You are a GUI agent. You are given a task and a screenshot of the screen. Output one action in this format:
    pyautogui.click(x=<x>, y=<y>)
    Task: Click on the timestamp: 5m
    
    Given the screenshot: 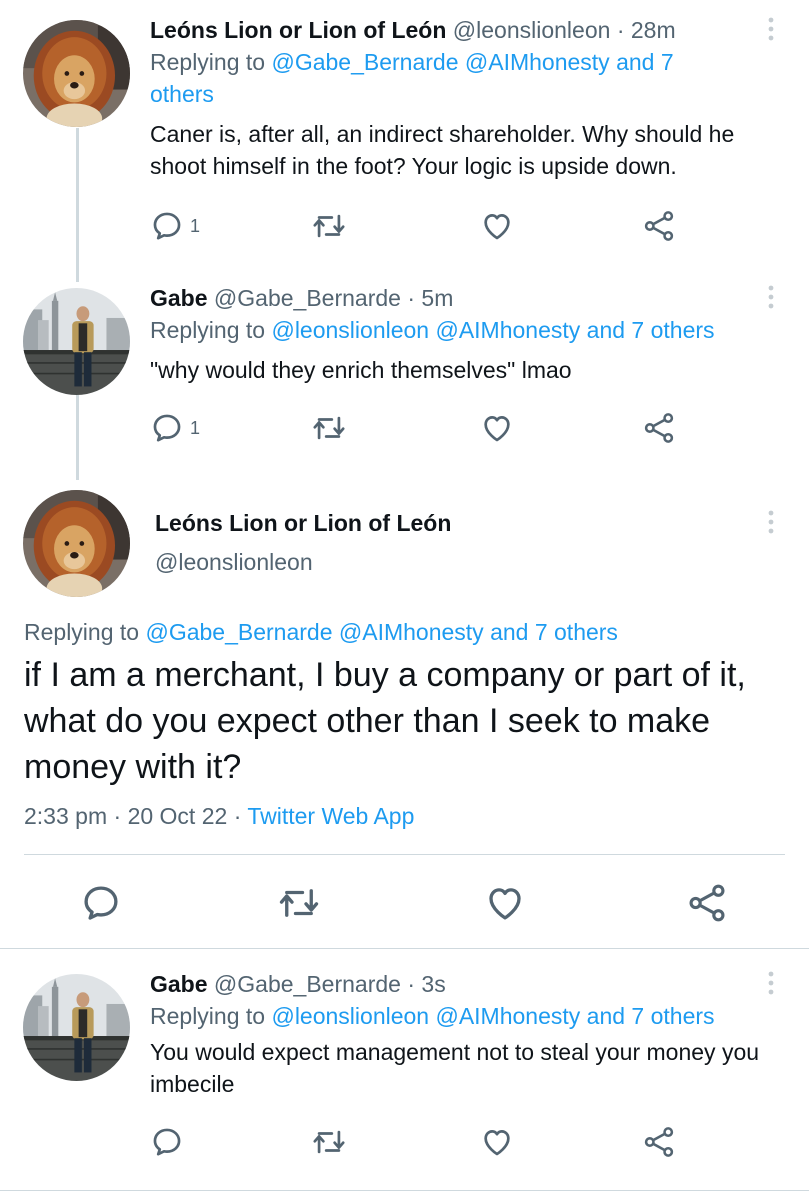 What is the action you would take?
    pyautogui.click(x=437, y=298)
    